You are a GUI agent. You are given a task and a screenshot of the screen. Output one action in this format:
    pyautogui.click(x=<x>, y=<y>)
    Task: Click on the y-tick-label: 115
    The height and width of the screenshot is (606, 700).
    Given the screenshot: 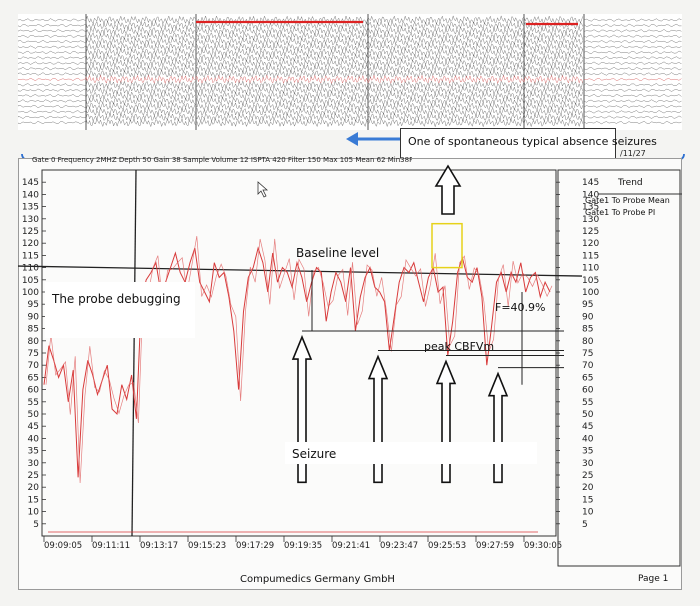 What is the action you would take?
    pyautogui.click(x=30, y=256)
    